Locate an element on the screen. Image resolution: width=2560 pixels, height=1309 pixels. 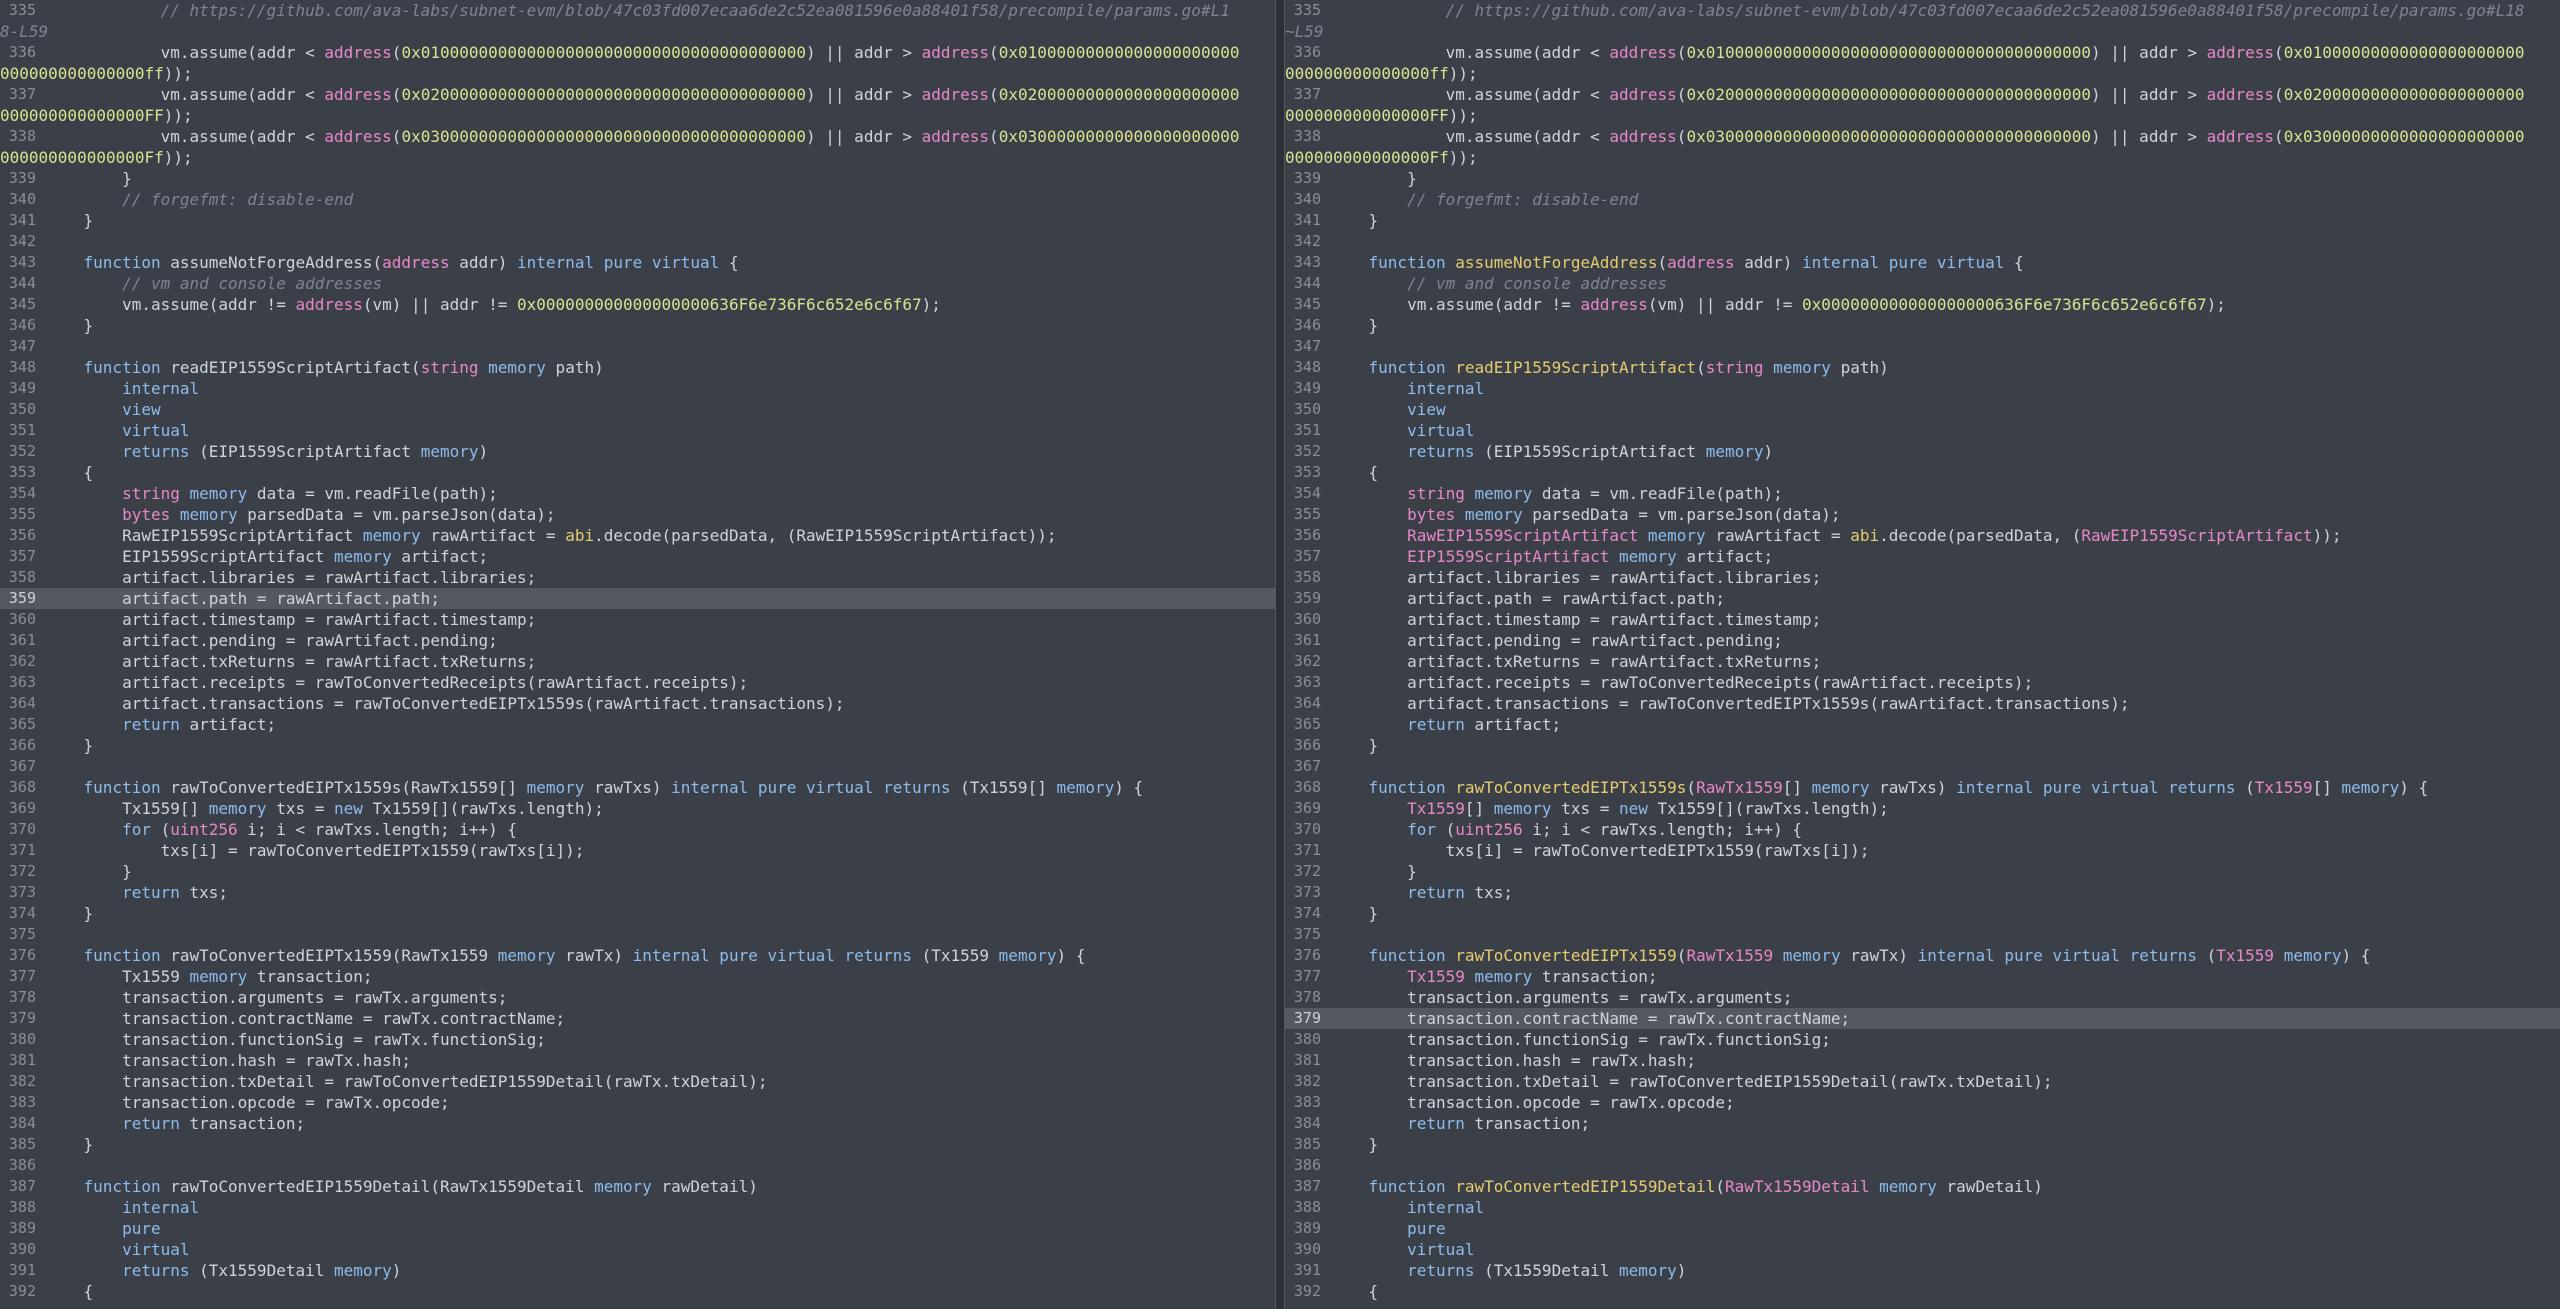
code-line: 389 pure is located at coordinates (1922, 1228).